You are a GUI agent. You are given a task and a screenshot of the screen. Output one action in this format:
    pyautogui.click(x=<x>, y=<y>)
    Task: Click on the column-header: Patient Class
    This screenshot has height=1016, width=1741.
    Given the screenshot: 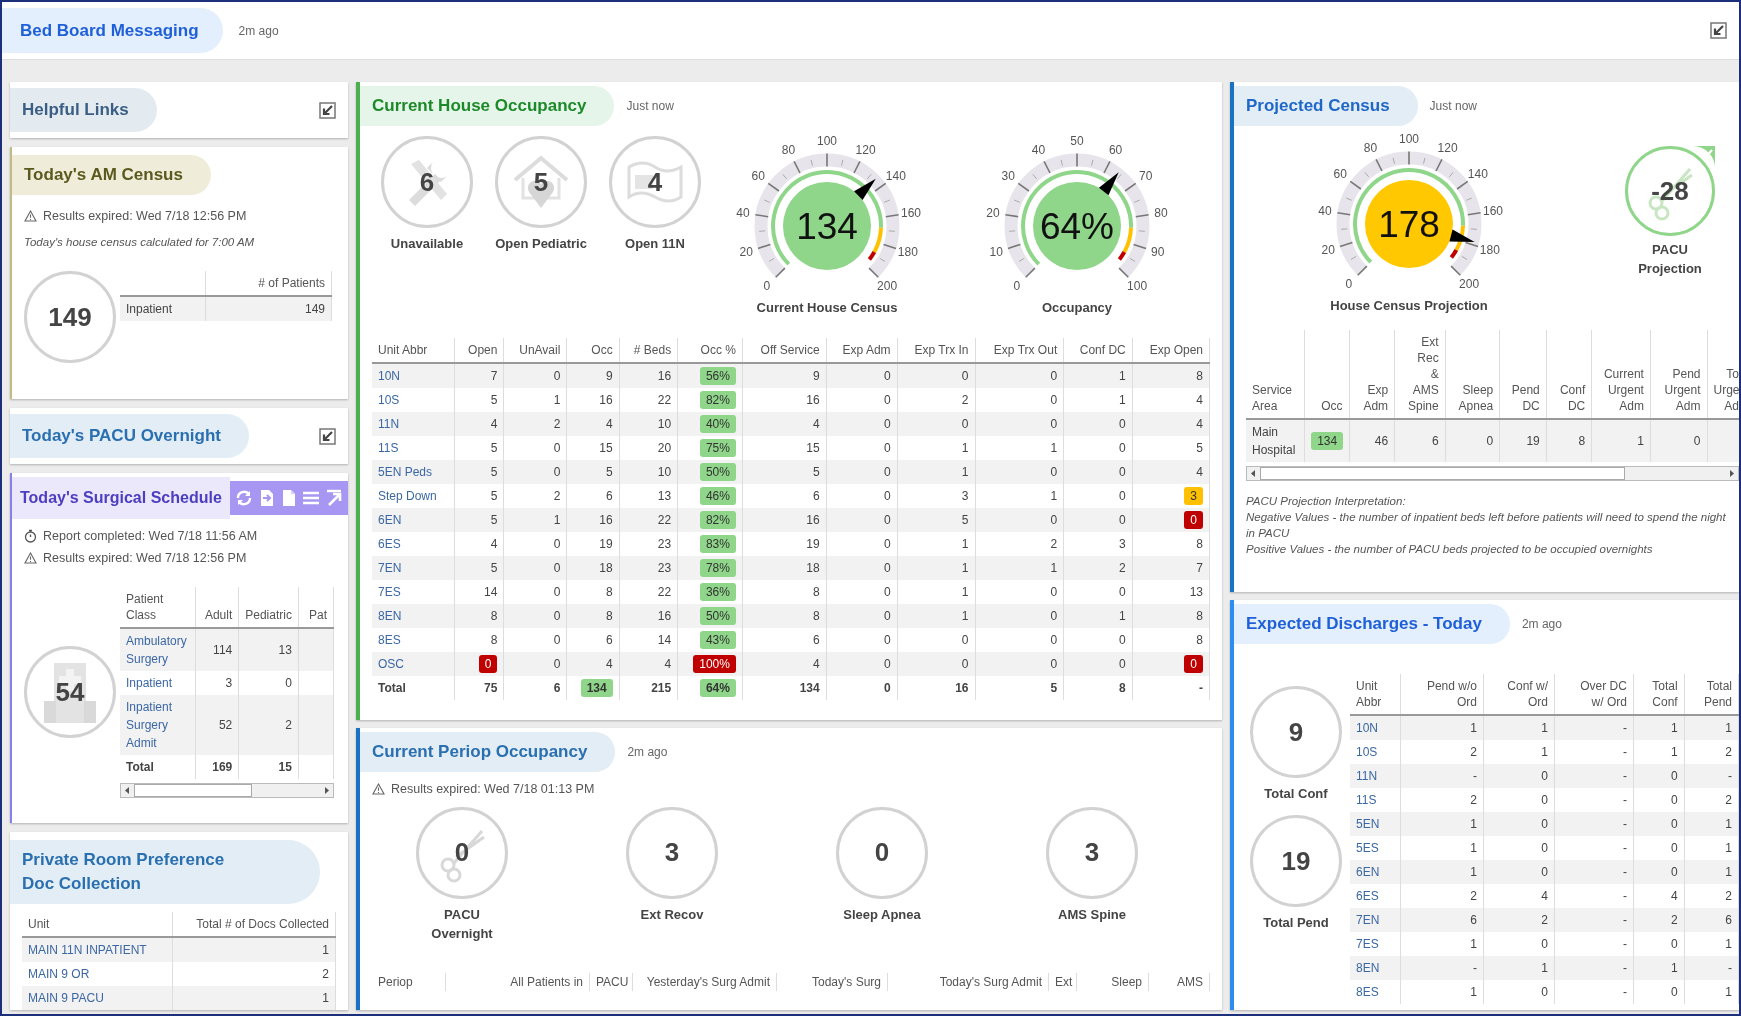 What is the action you would take?
    pyautogui.click(x=158, y=607)
    